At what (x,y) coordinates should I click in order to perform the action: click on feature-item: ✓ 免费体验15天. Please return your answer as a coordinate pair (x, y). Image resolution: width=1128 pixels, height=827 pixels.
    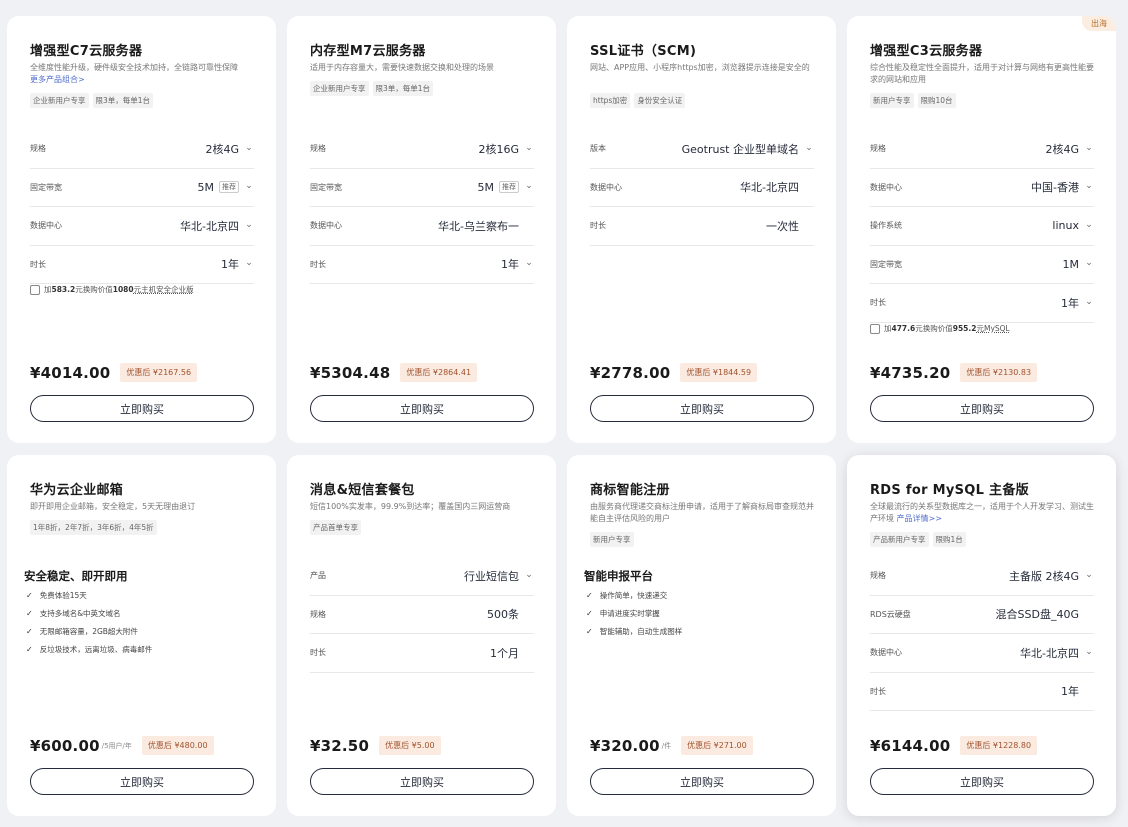
    Looking at the image, I should click on (56, 595).